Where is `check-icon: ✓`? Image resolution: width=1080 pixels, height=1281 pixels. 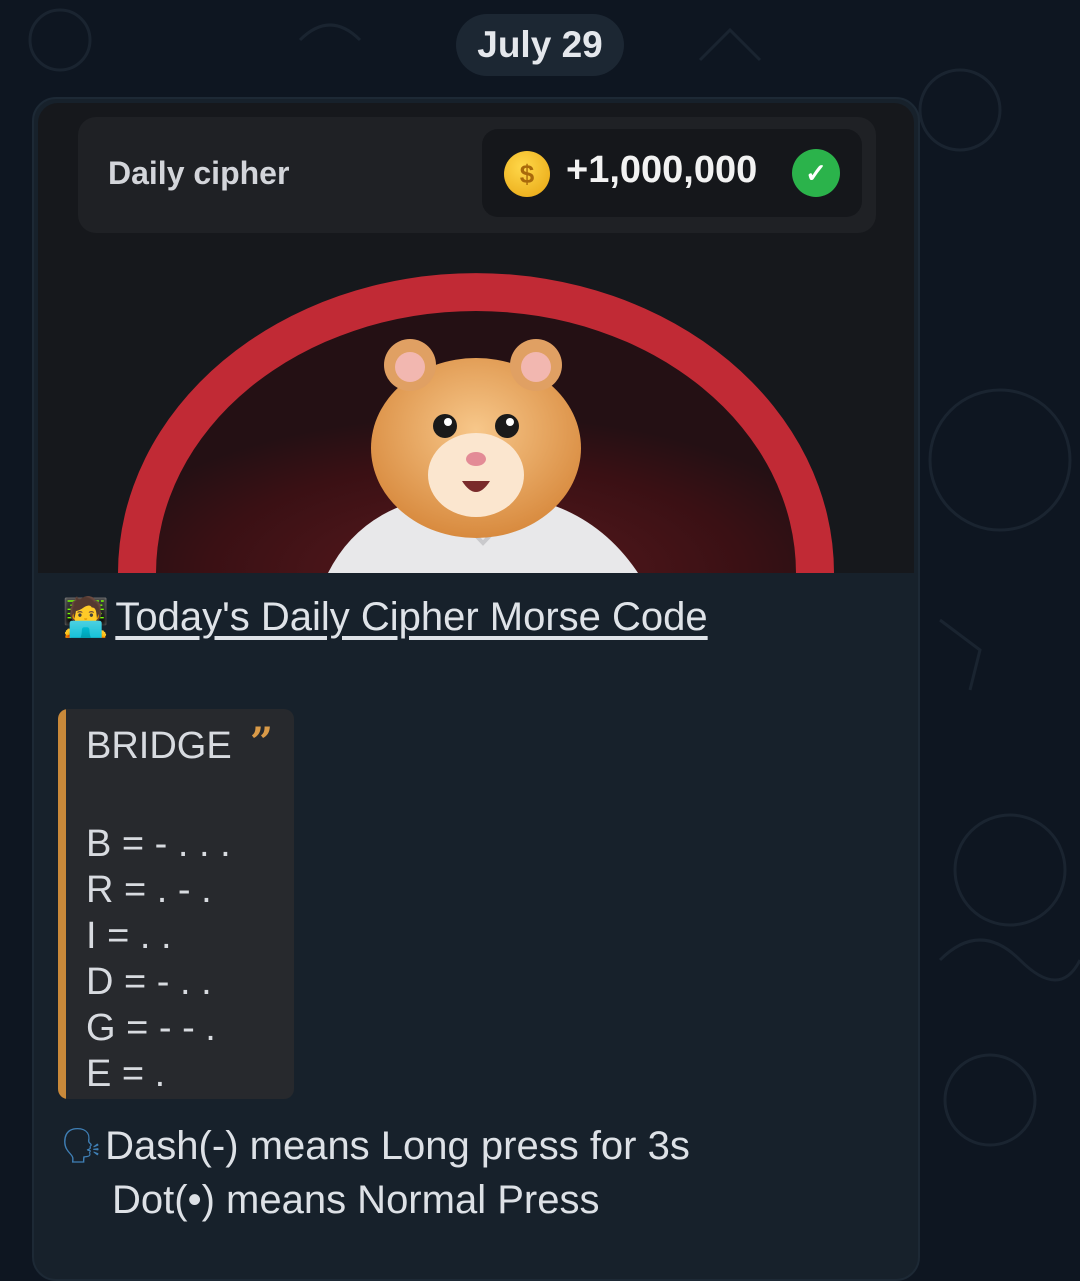 check-icon: ✓ is located at coordinates (816, 173).